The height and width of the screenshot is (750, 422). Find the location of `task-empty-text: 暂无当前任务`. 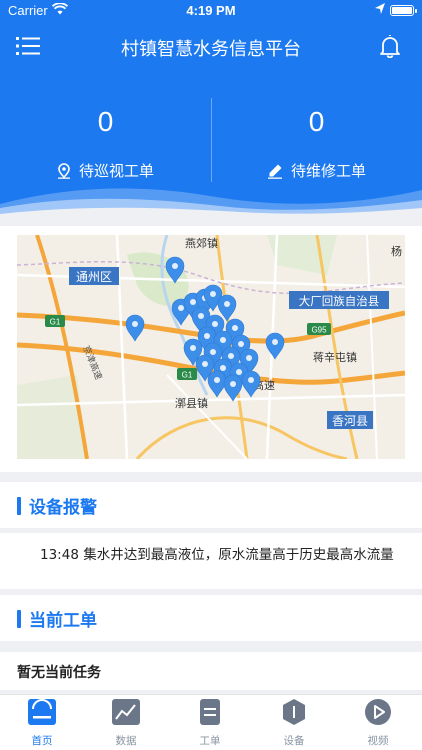

task-empty-text: 暂无当前任务 is located at coordinates (59, 673).